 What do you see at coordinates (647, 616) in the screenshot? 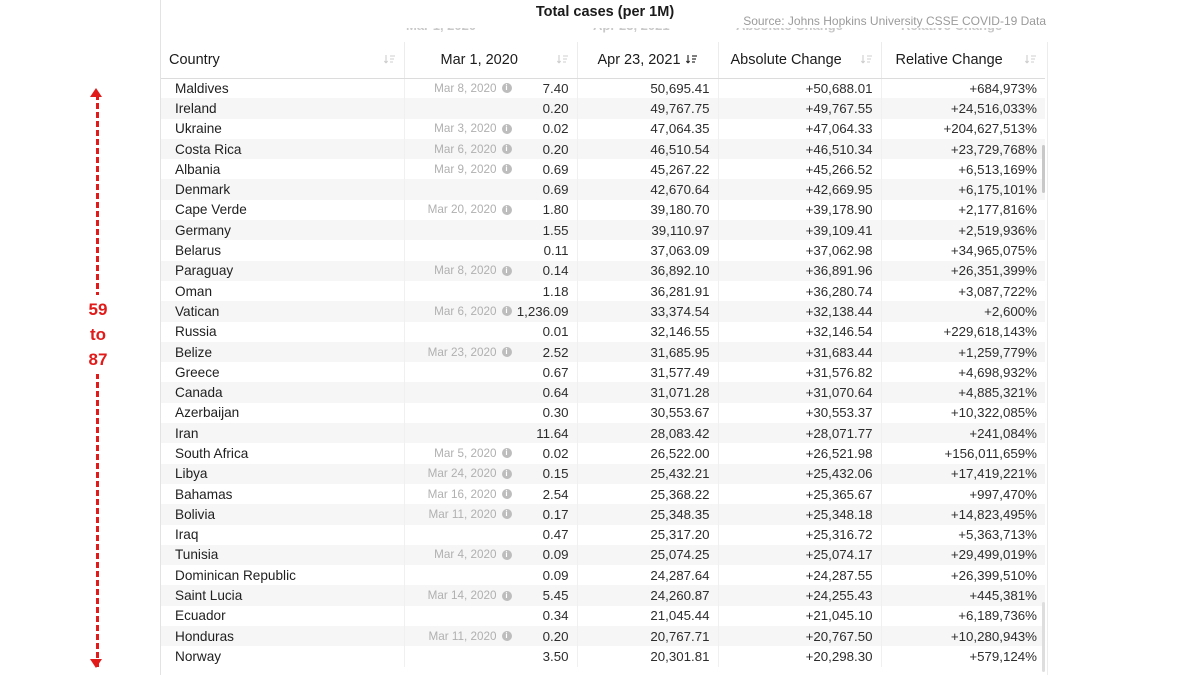
I see `cell-end-value: 21,045.44` at bounding box center [647, 616].